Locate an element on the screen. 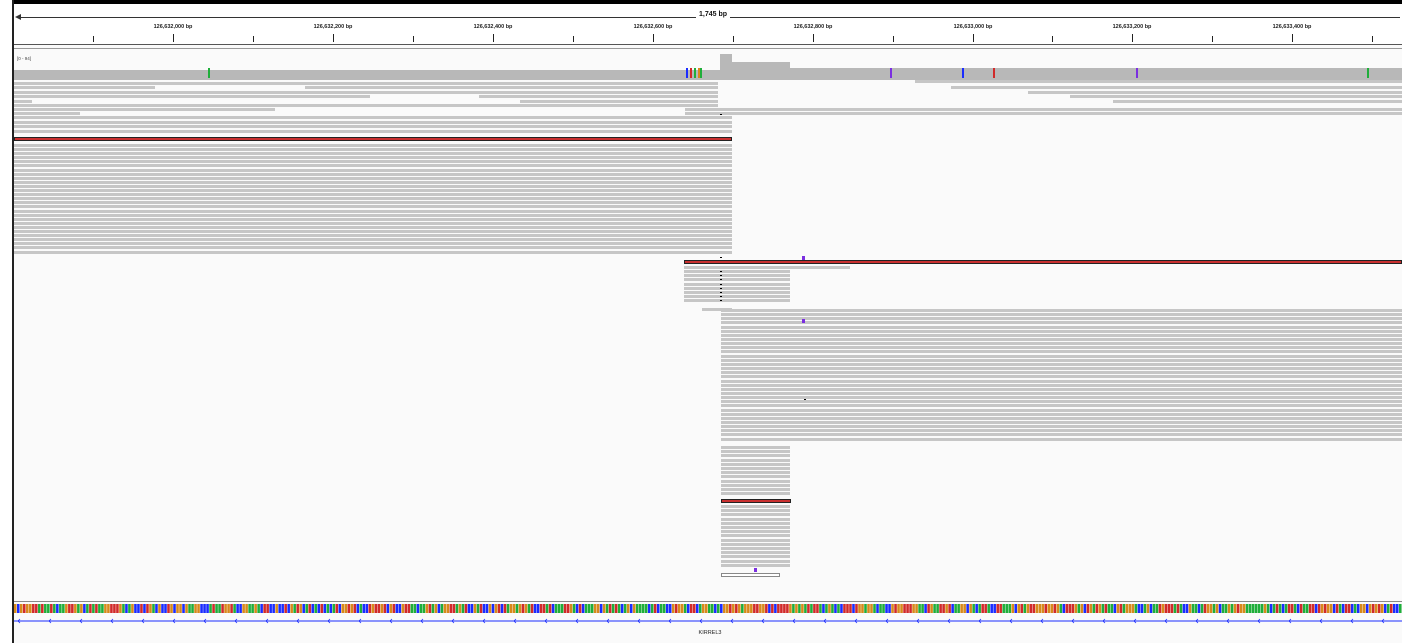 This screenshot has width=1402, height=643. gene-track-kirrel3 is located at coordinates (708, 621).